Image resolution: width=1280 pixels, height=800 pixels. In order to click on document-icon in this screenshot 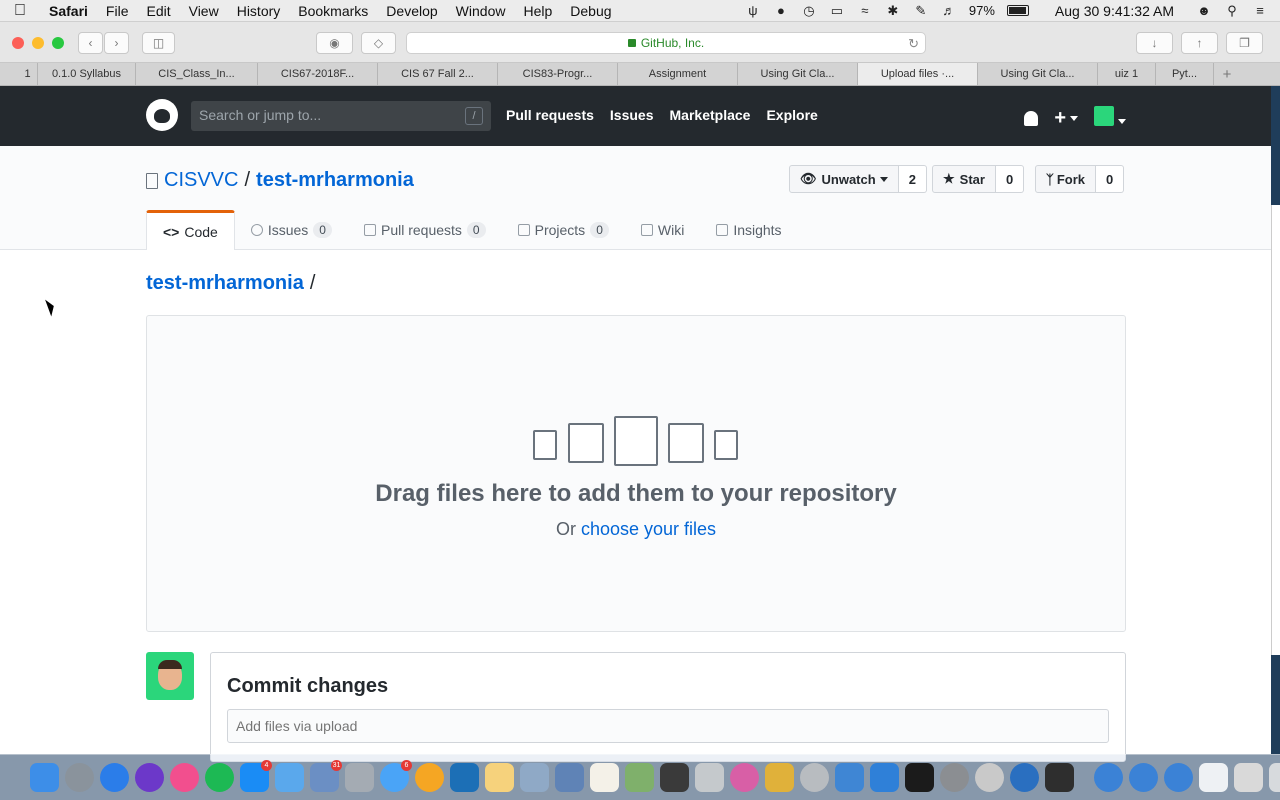, I will do `click(1213, 777)`.